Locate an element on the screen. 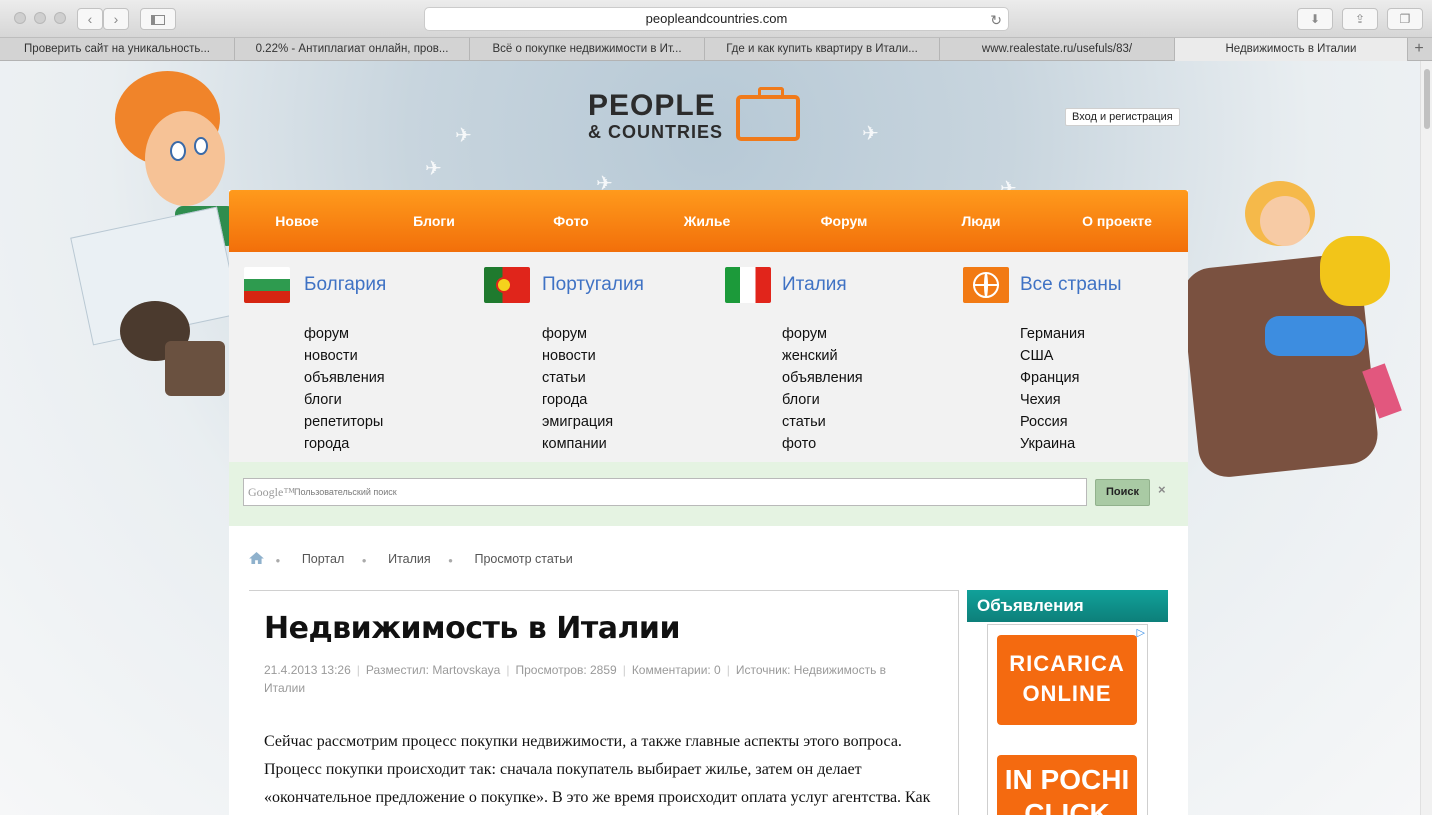 This screenshot has width=1432, height=815. breadcrumb: ● Портал ● Италия ● Просмотр статьи is located at coordinates (418, 559).